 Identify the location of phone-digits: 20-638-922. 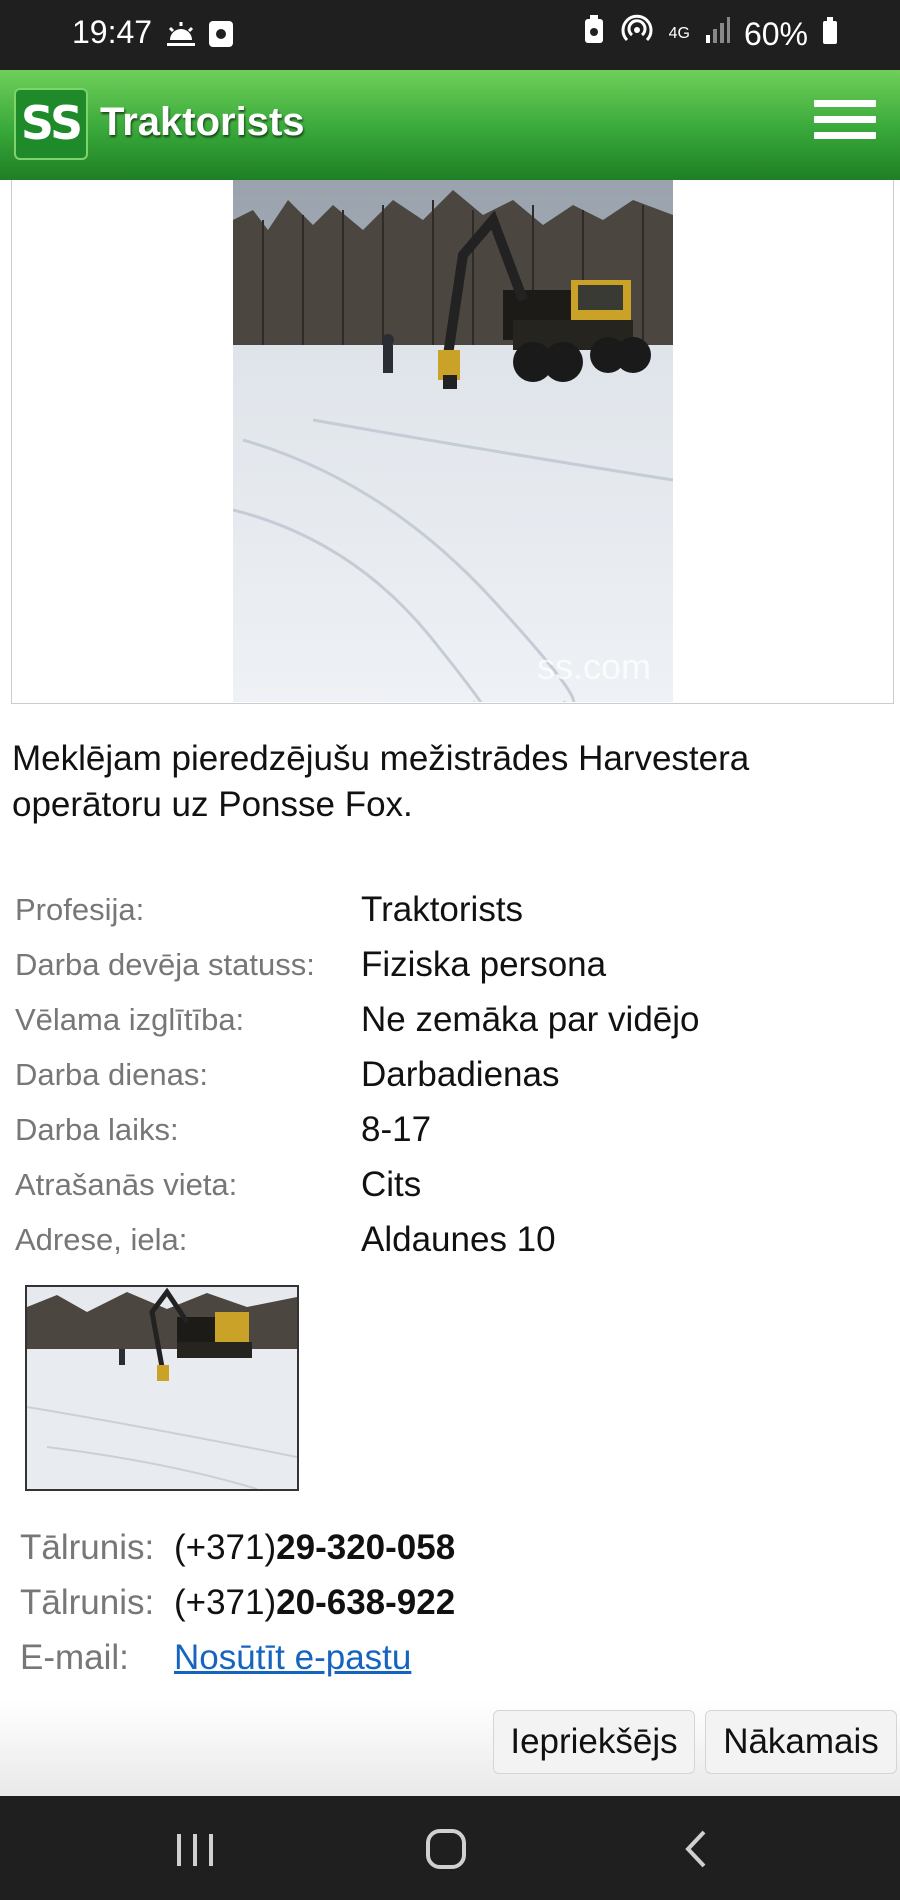
(366, 1602).